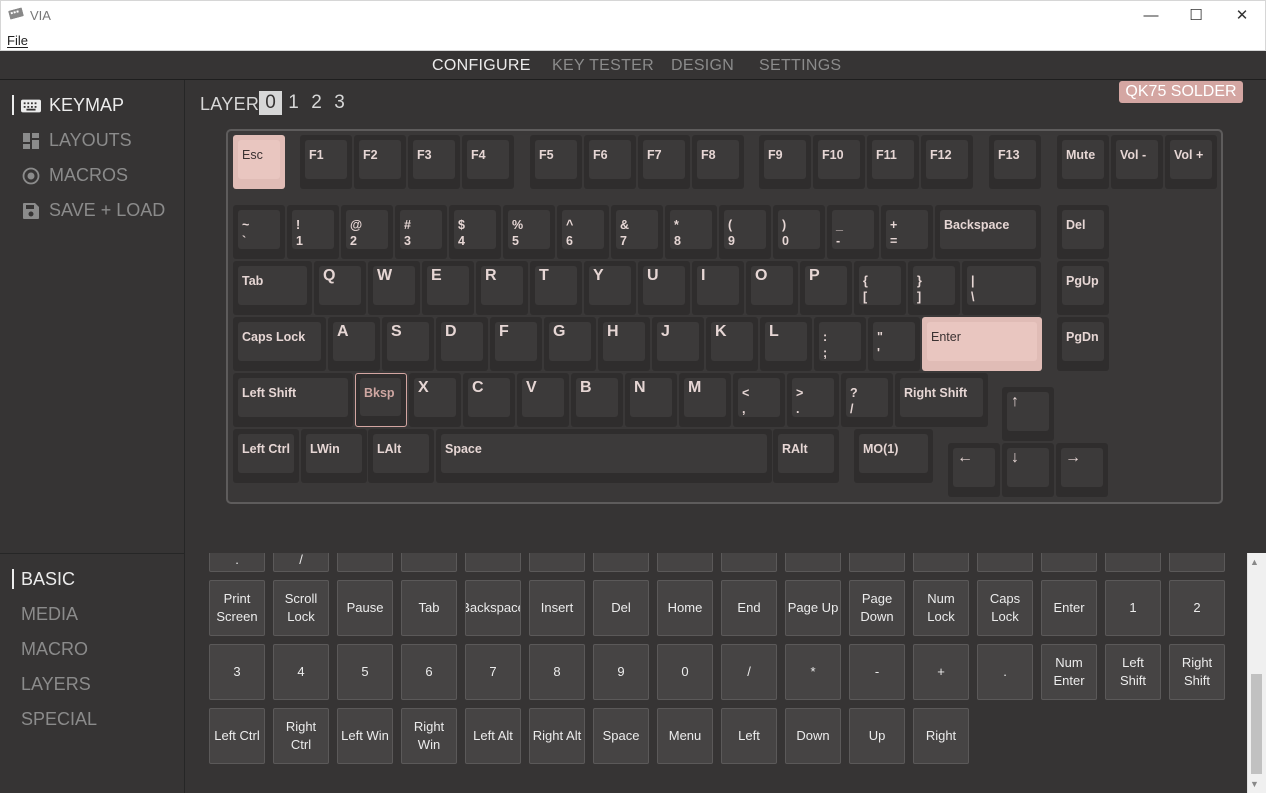  What do you see at coordinates (813, 672) in the screenshot?
I see `keycode-button: *` at bounding box center [813, 672].